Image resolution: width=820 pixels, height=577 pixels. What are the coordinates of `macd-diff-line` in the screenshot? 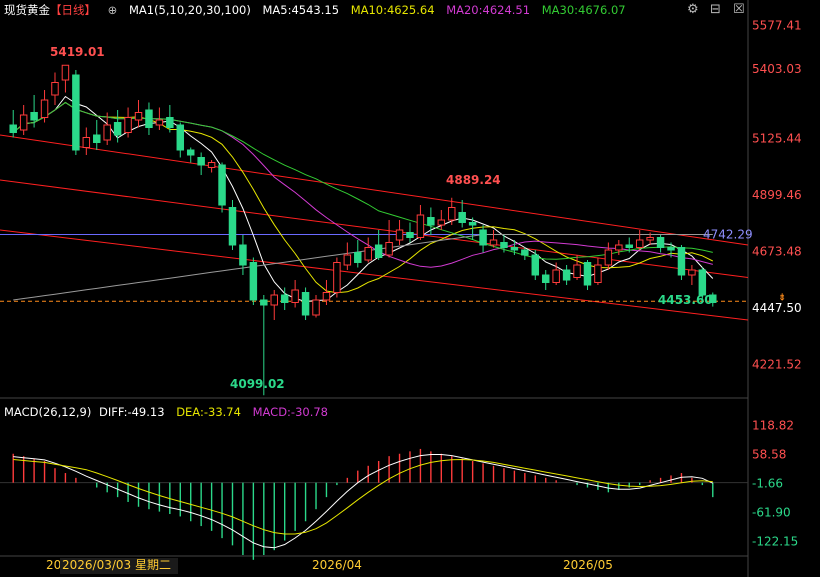 It's located at (363, 501).